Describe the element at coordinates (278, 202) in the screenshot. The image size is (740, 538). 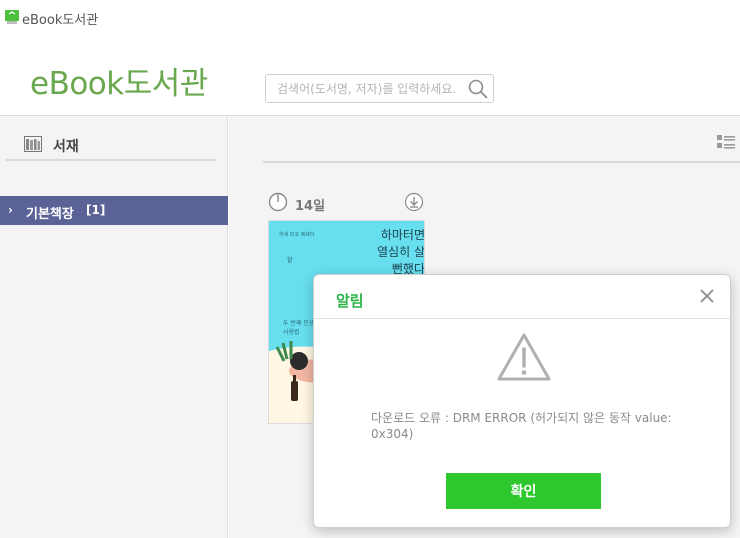
I see `timer-icon` at that location.